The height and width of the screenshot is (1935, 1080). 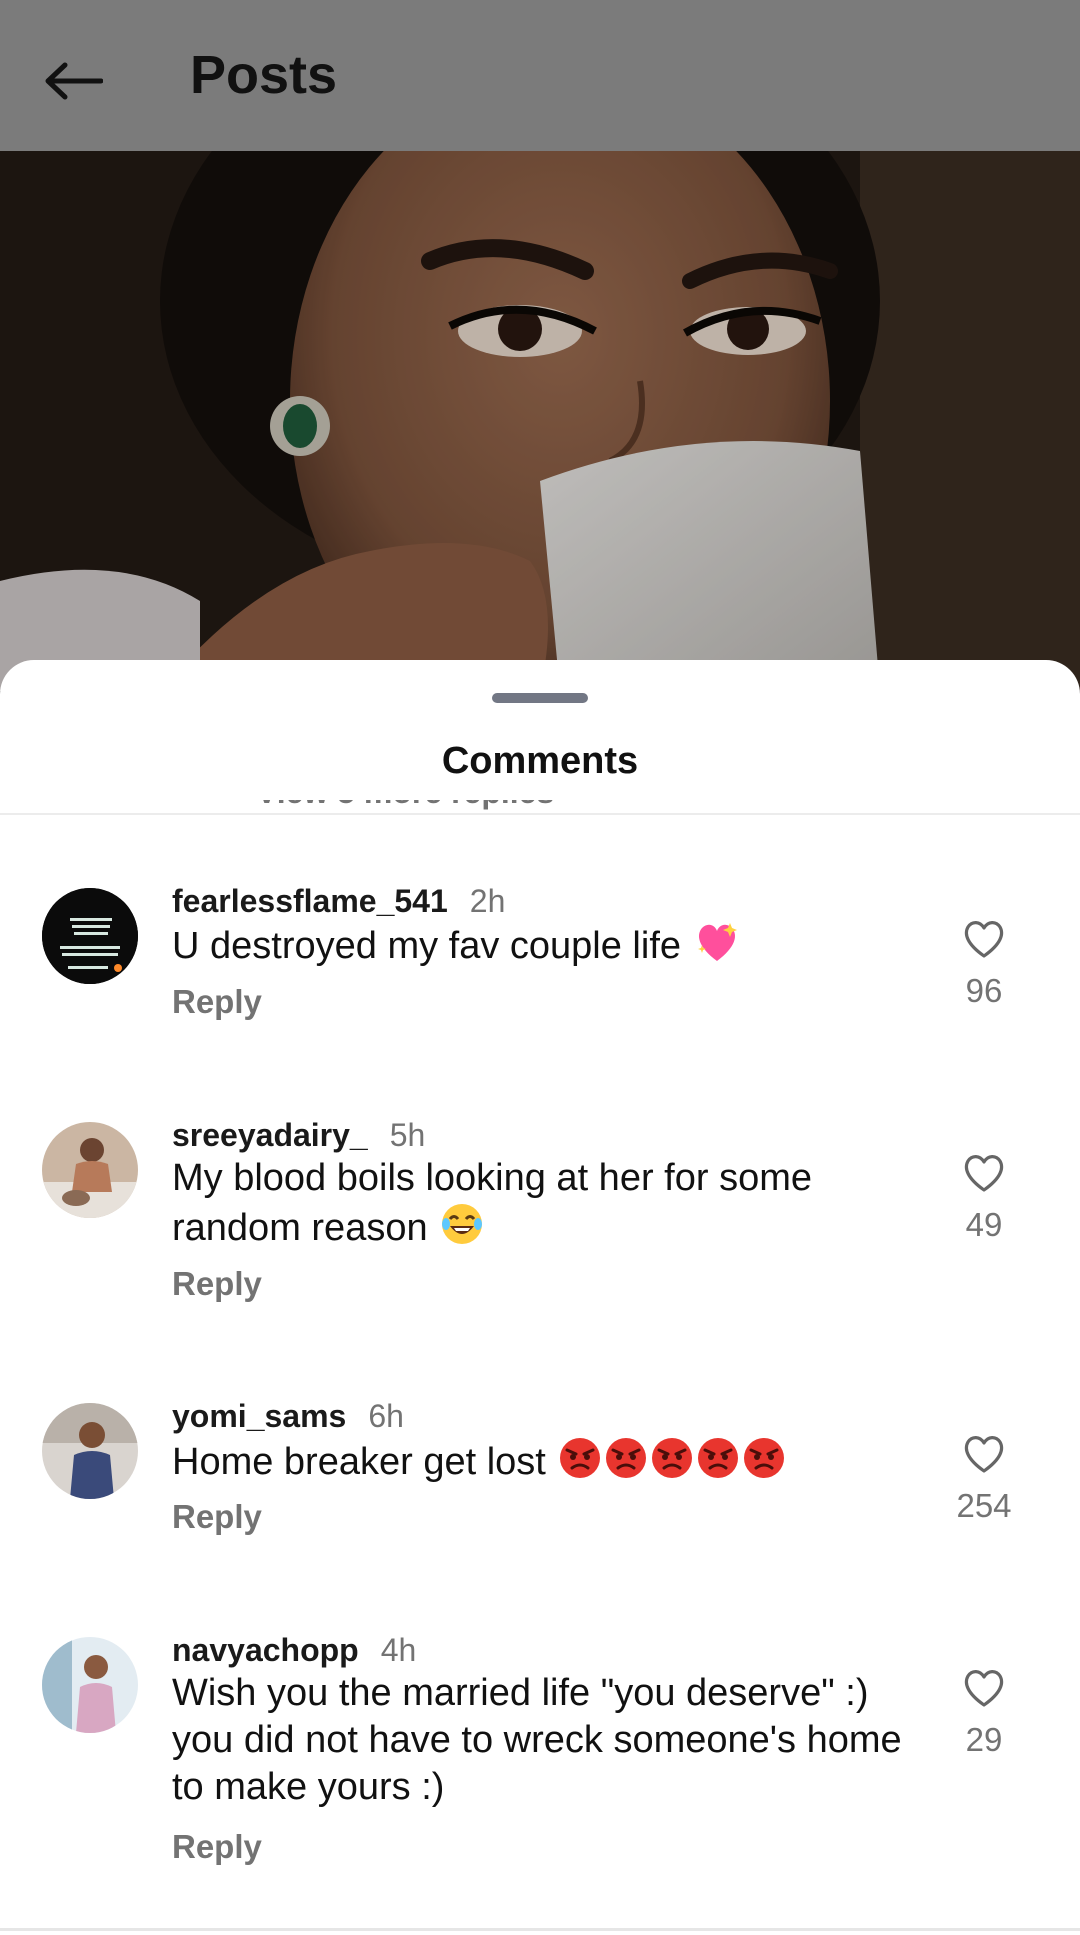 I want to click on comment-time: 4h, so click(x=398, y=1650).